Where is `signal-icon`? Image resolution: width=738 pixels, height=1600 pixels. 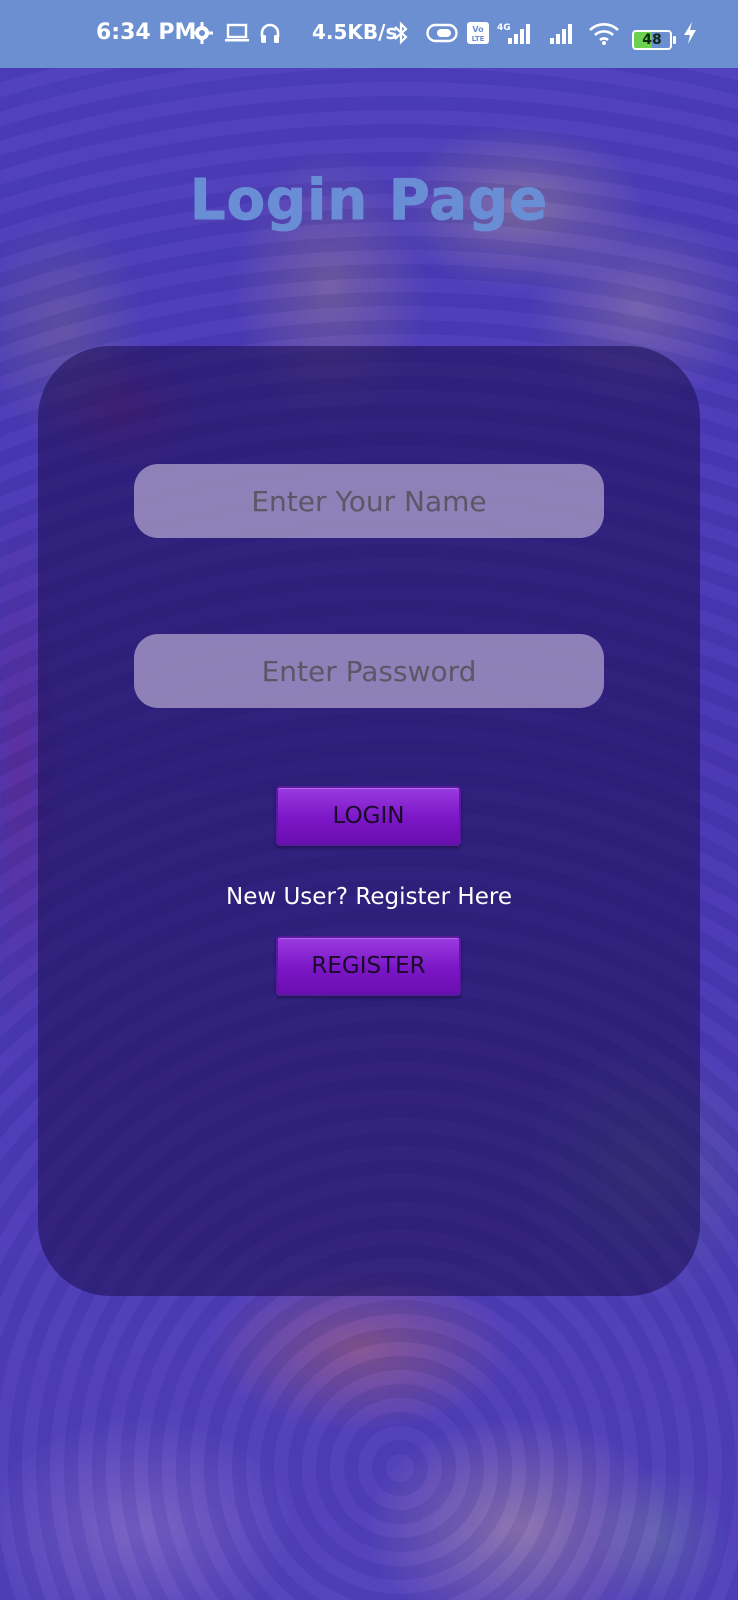 signal-icon is located at coordinates (563, 33).